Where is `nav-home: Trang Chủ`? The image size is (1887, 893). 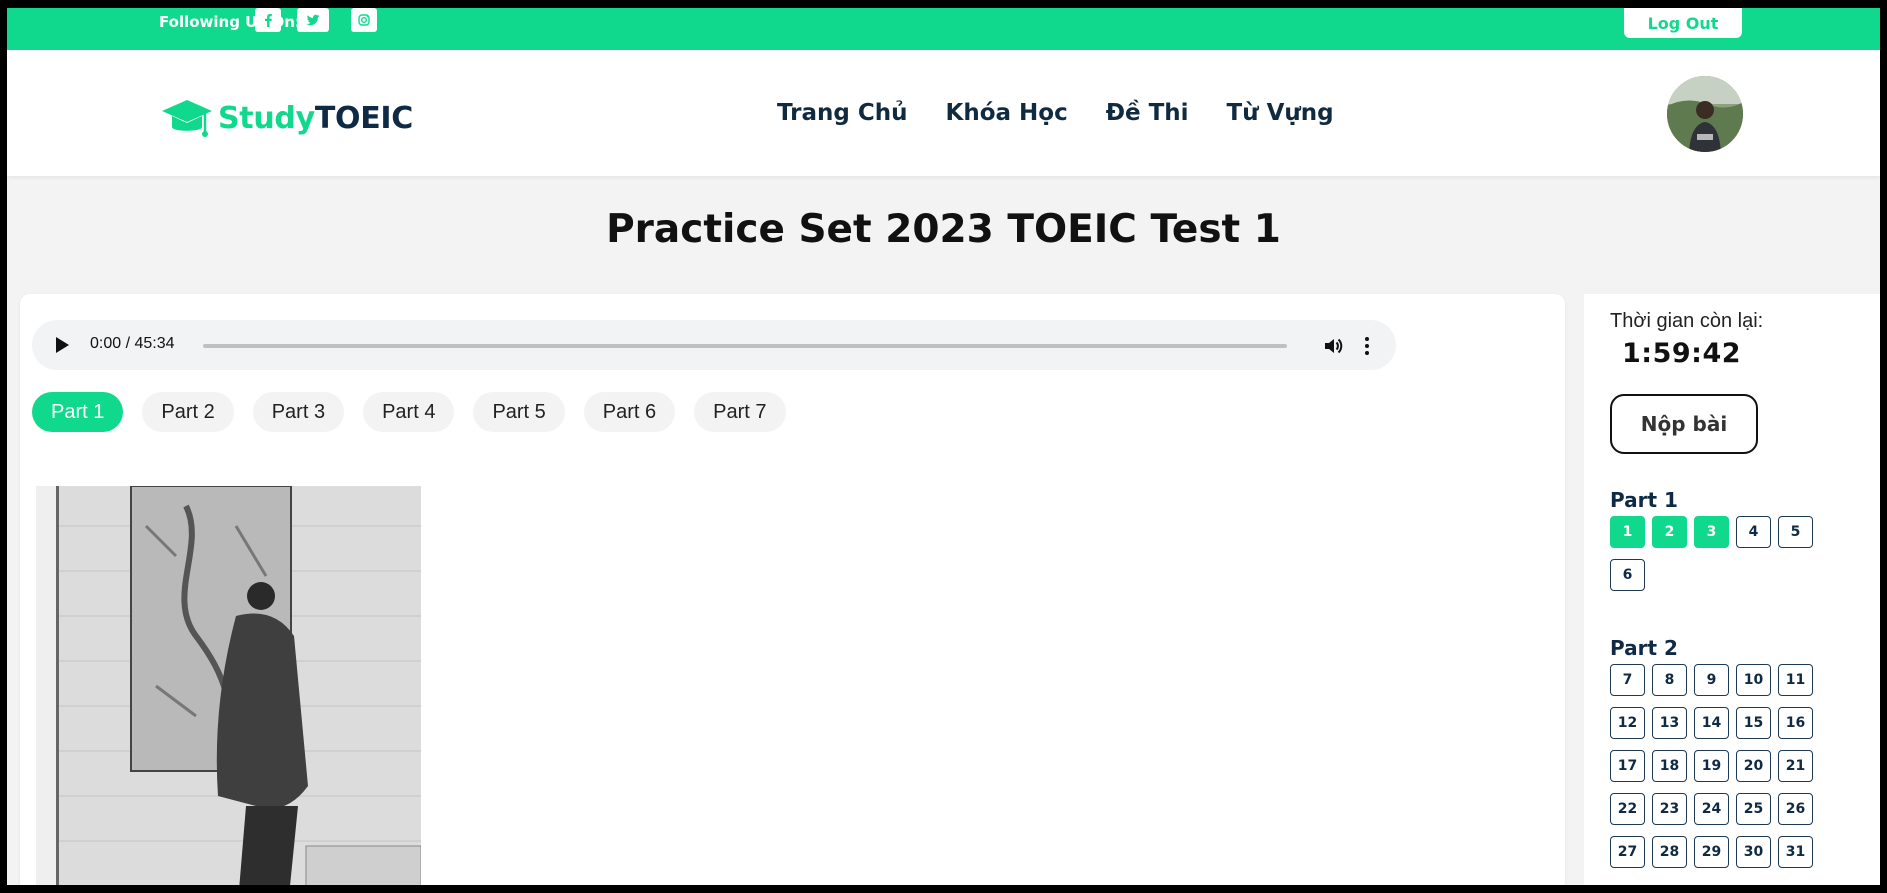 nav-home: Trang Chủ is located at coordinates (842, 113).